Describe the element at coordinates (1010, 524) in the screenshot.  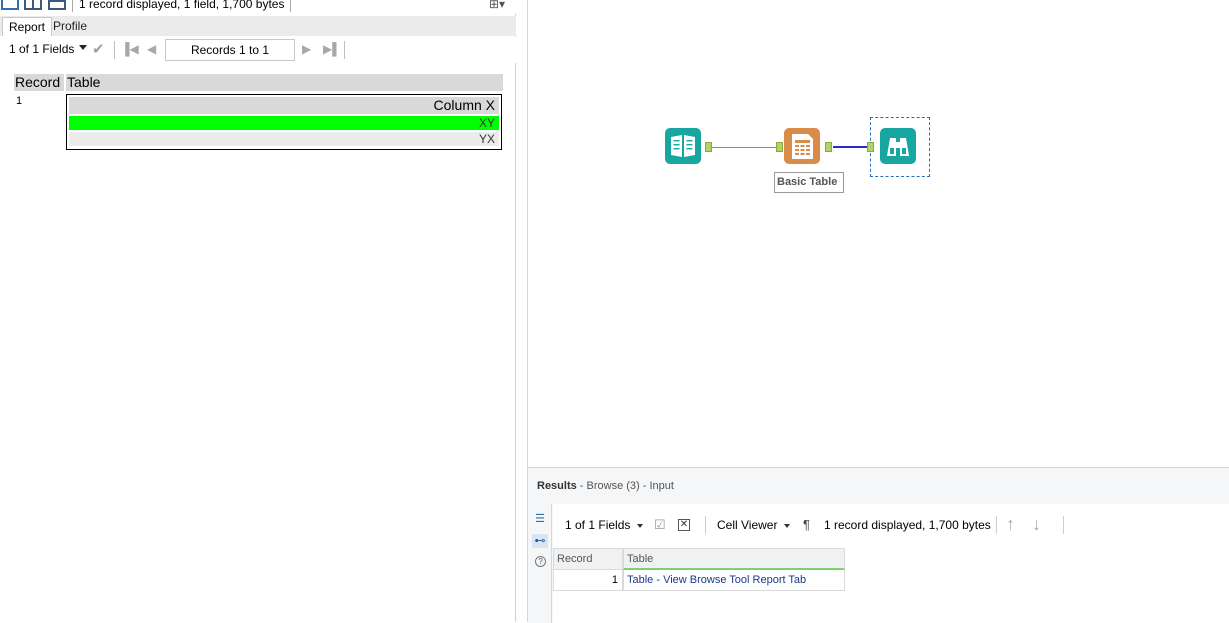
I see `arrow-up-icon: ↑` at that location.